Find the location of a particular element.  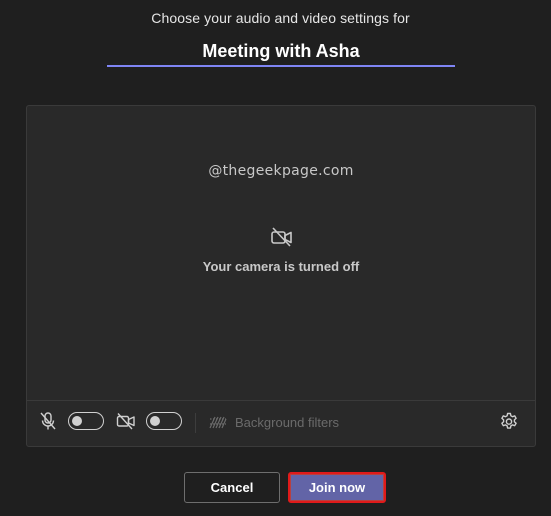

gear-icon is located at coordinates (509, 422).